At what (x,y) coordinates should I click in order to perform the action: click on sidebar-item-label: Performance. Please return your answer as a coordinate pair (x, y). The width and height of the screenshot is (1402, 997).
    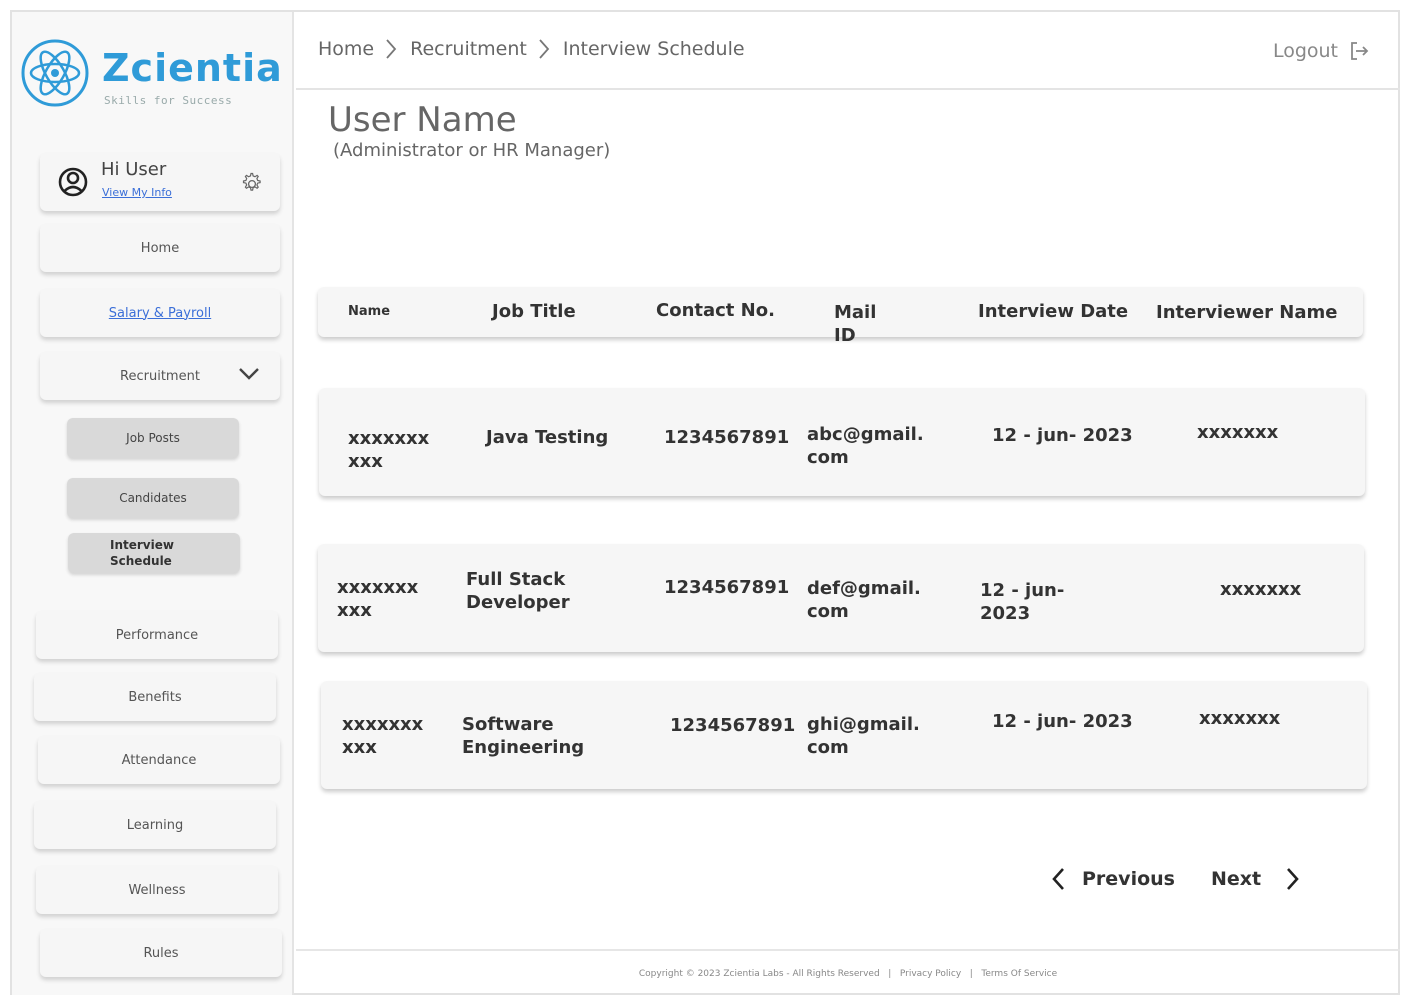
    Looking at the image, I should click on (157, 635).